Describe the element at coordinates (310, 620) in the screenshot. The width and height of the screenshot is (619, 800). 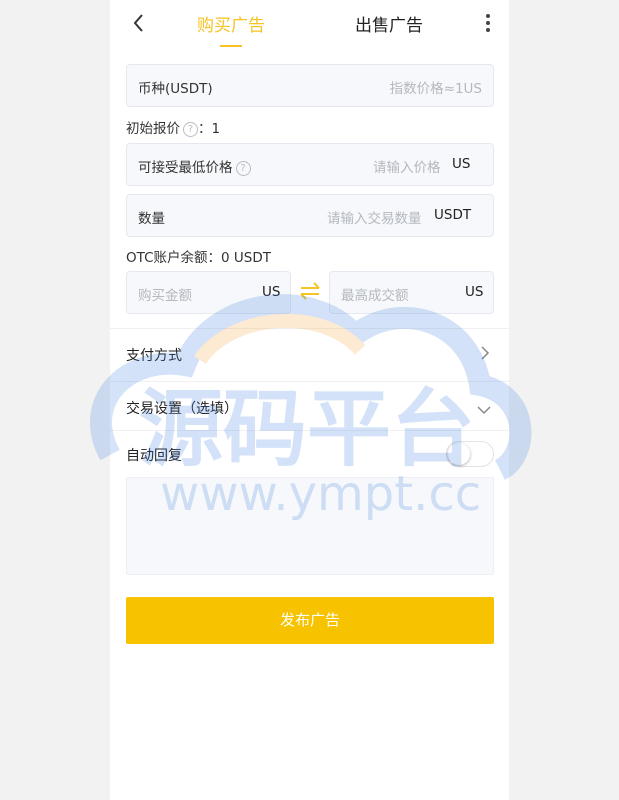
I see `publish-ad-button: 发布广告` at that location.